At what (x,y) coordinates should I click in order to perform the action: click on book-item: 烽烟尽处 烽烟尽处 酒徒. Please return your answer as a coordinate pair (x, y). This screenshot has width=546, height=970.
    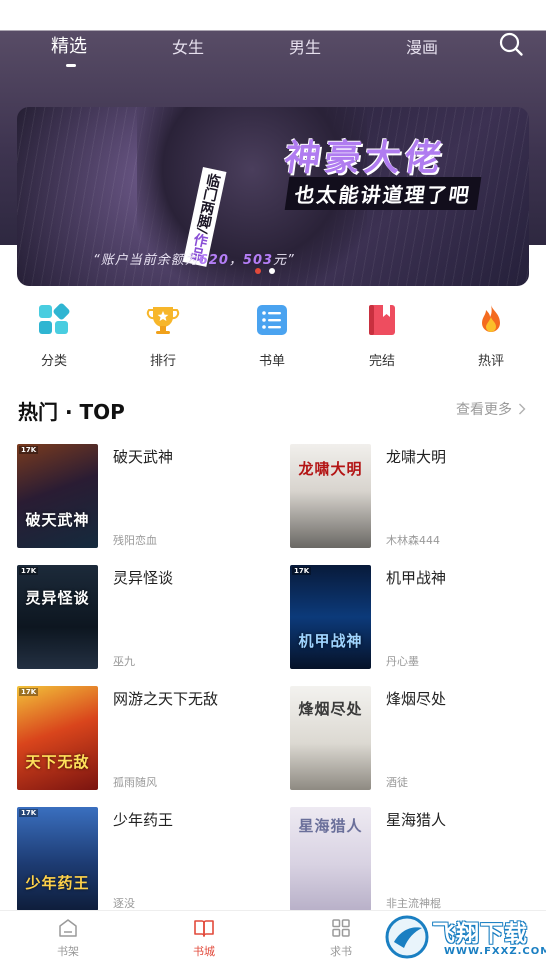
    Looking at the image, I should click on (410, 738).